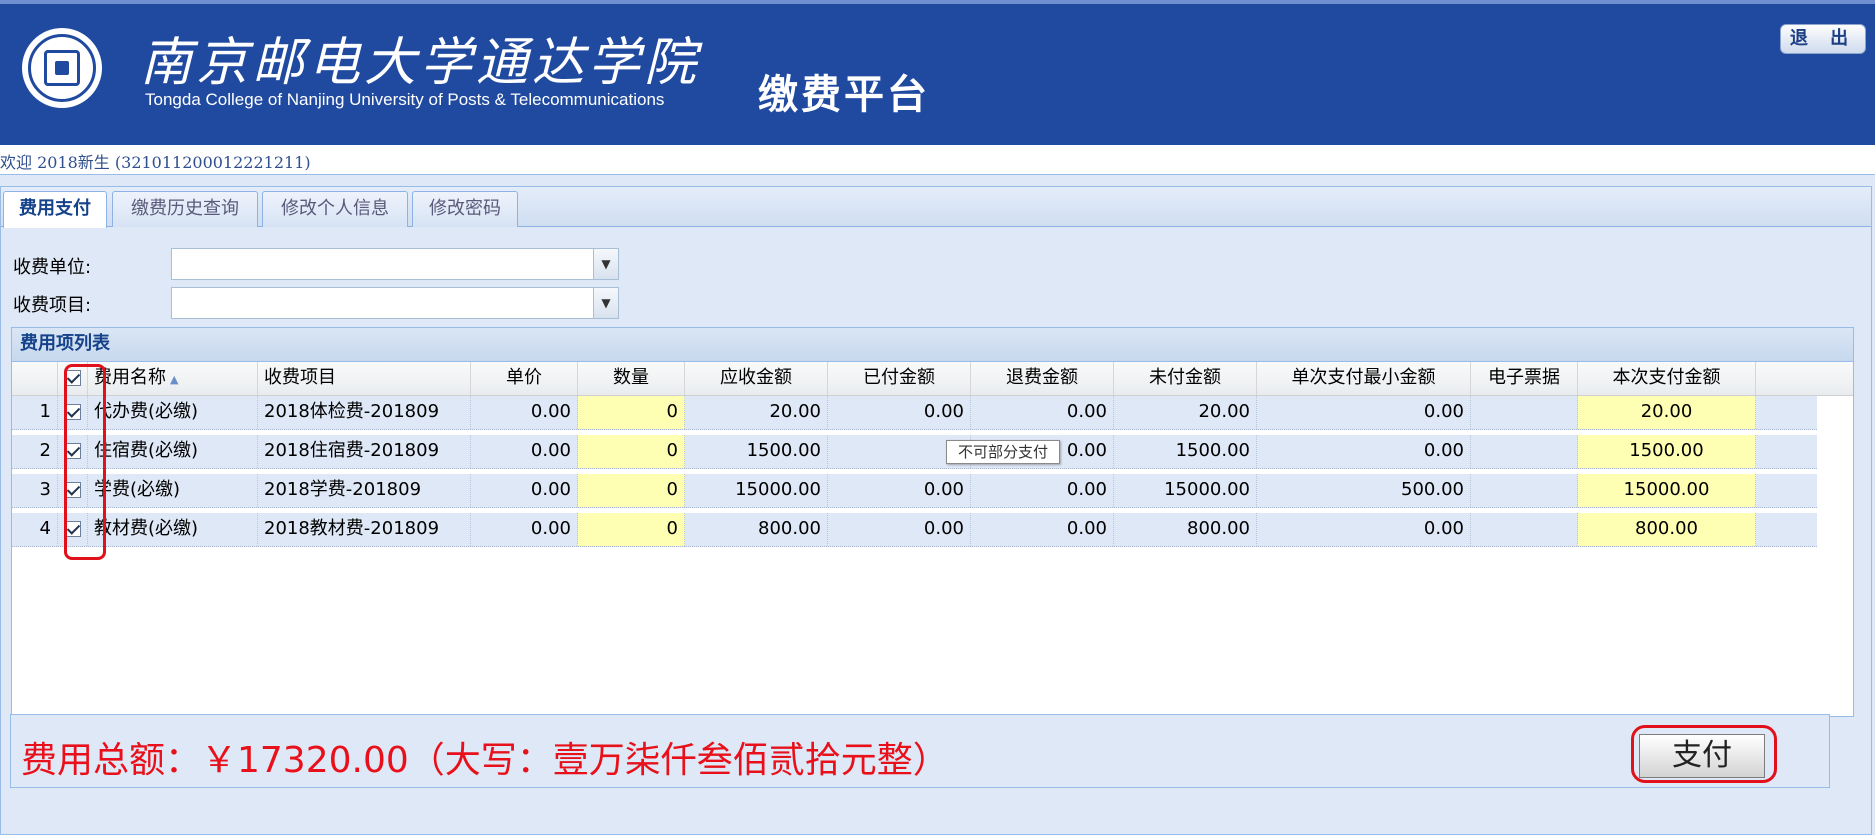 This screenshot has width=1875, height=835. Describe the element at coordinates (1524, 378) in the screenshot. I see `col-receipt: 电子票据` at that location.